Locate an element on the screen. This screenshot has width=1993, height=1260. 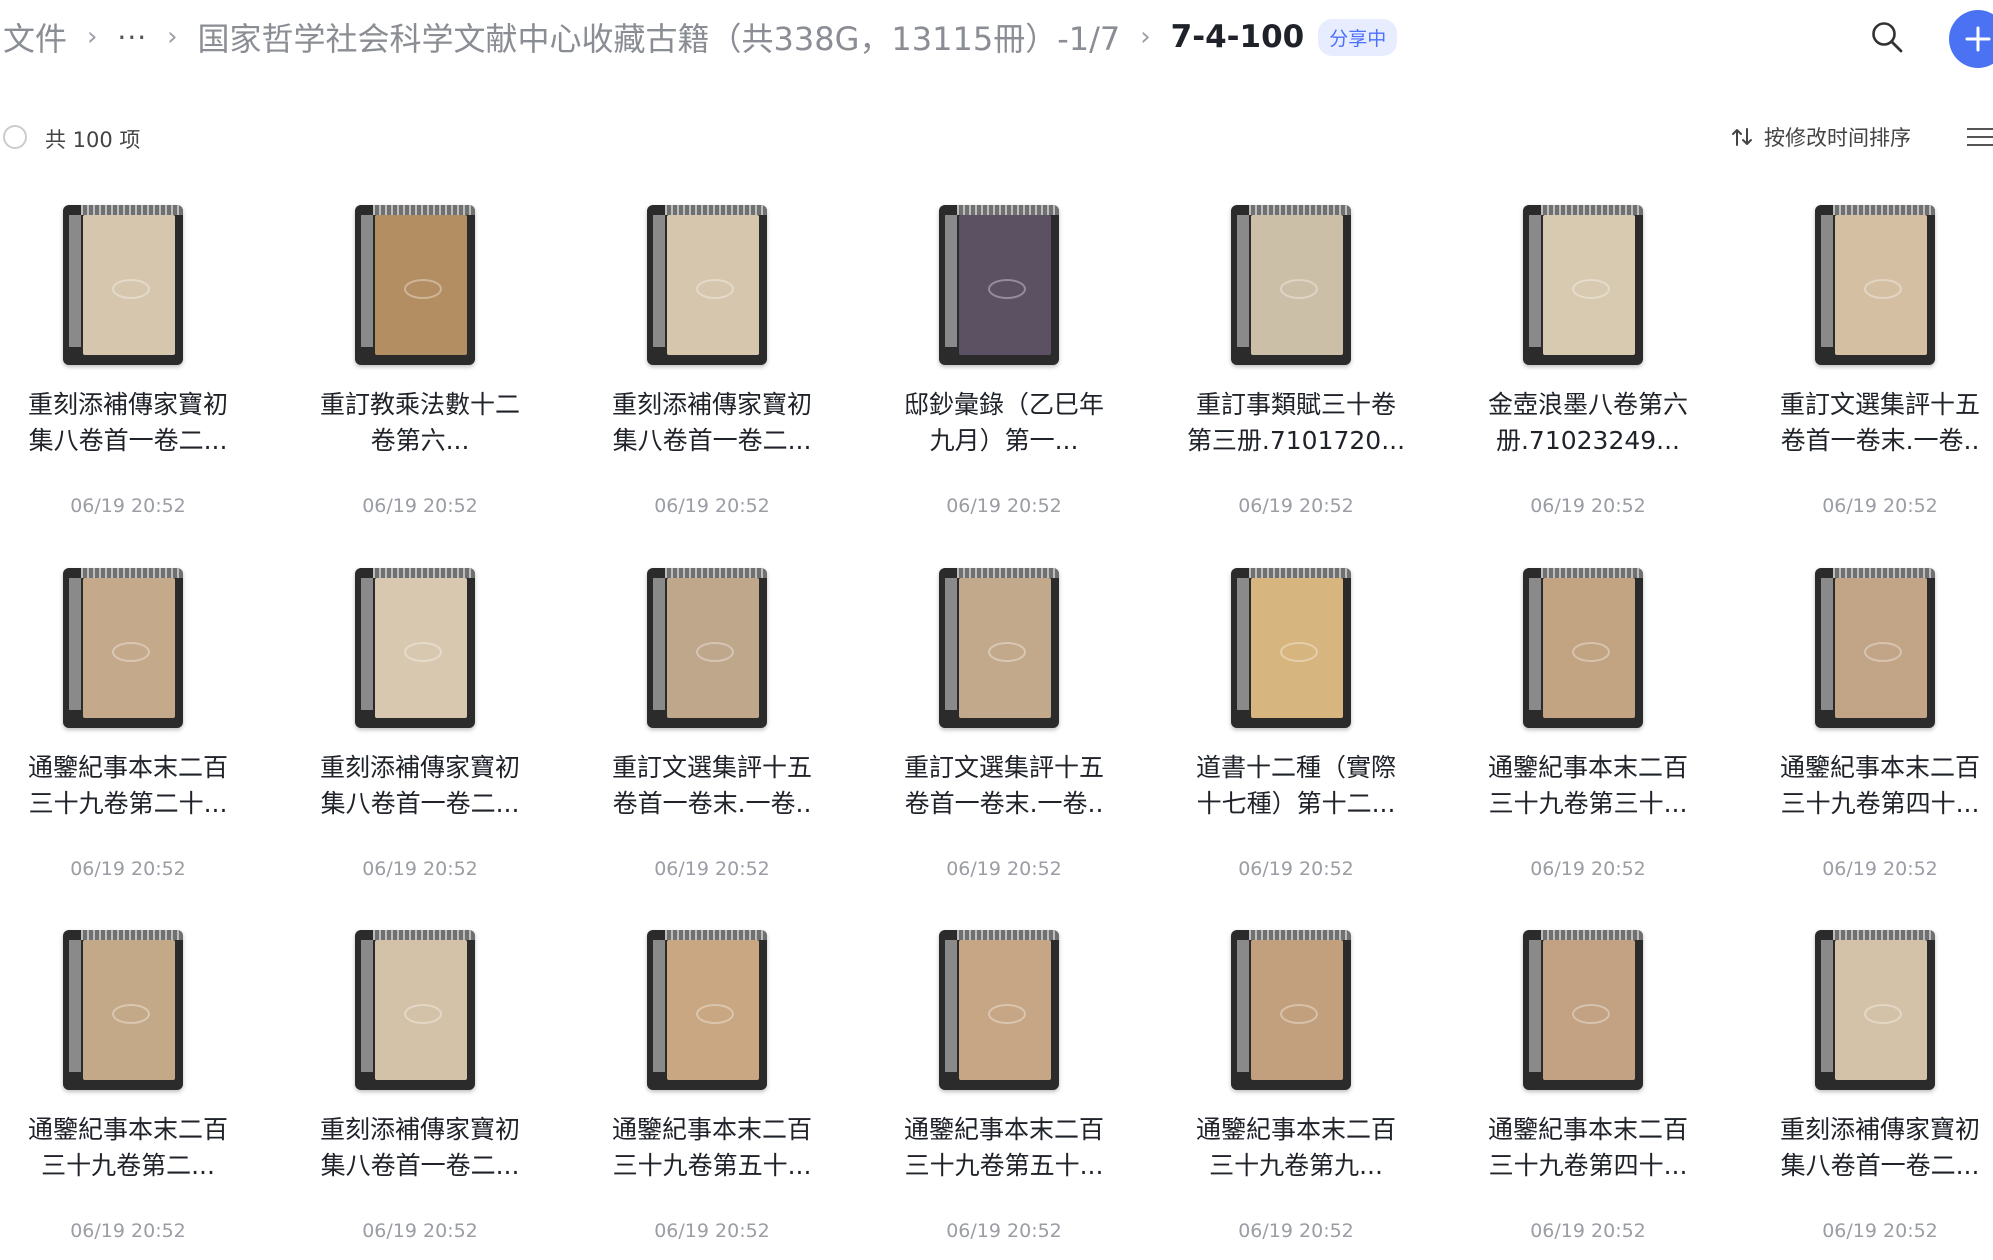
add-button is located at coordinates (1971, 39).